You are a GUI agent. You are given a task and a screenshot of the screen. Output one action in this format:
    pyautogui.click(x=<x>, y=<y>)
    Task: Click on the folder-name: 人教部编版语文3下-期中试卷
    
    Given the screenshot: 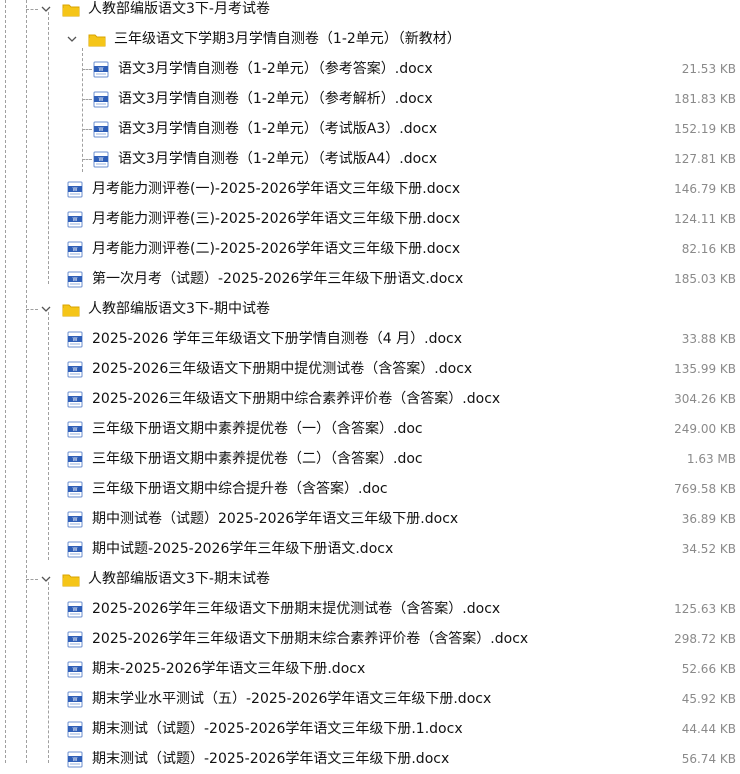 What is the action you would take?
    pyautogui.click(x=179, y=309)
    